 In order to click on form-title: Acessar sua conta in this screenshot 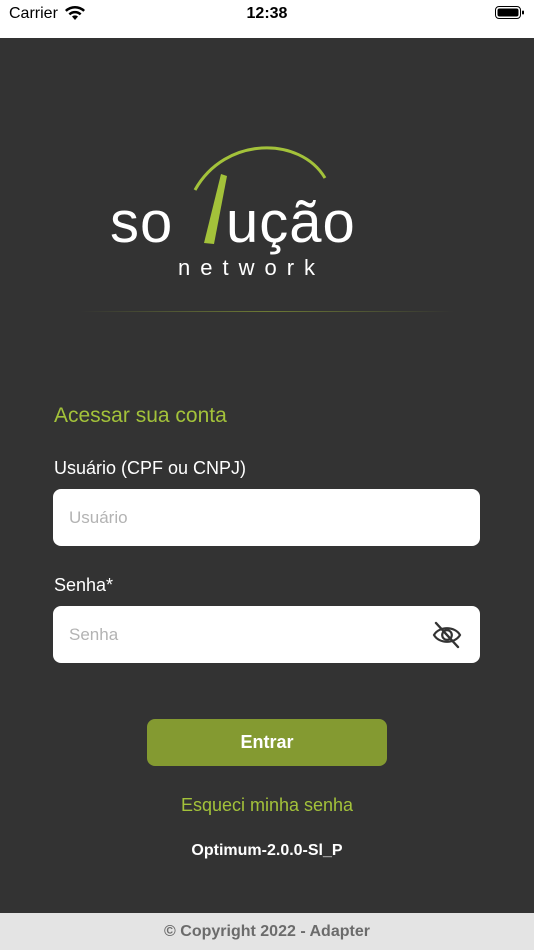, I will do `click(140, 415)`.